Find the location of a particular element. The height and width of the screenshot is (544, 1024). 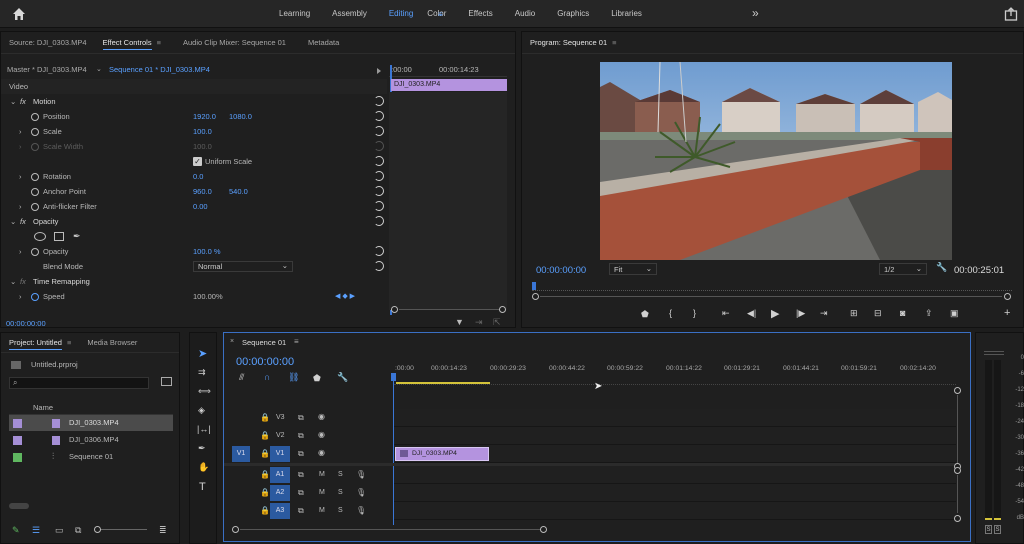

track-label-v2: V2 is located at coordinates (280, 435).